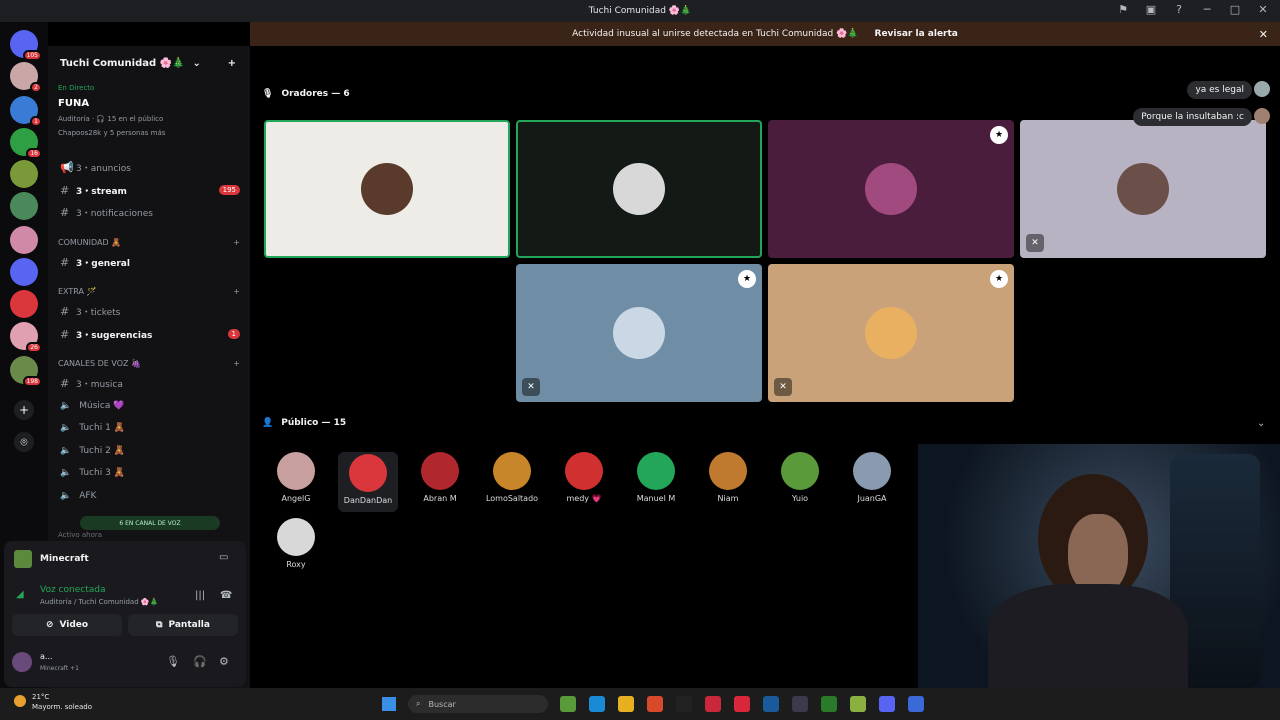 Image resolution: width=1280 pixels, height=720 pixels. Describe the element at coordinates (800, 482) in the screenshot. I see `audience-member: Yuio` at that location.